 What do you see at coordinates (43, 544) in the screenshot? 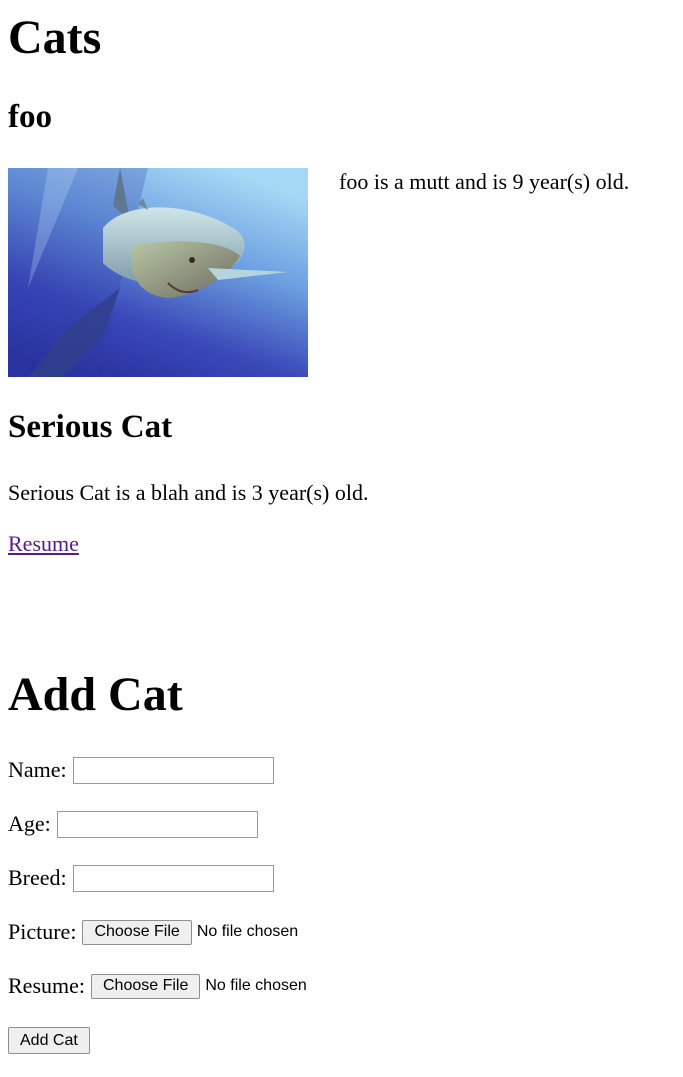
I see `resume-link: Resume` at bounding box center [43, 544].